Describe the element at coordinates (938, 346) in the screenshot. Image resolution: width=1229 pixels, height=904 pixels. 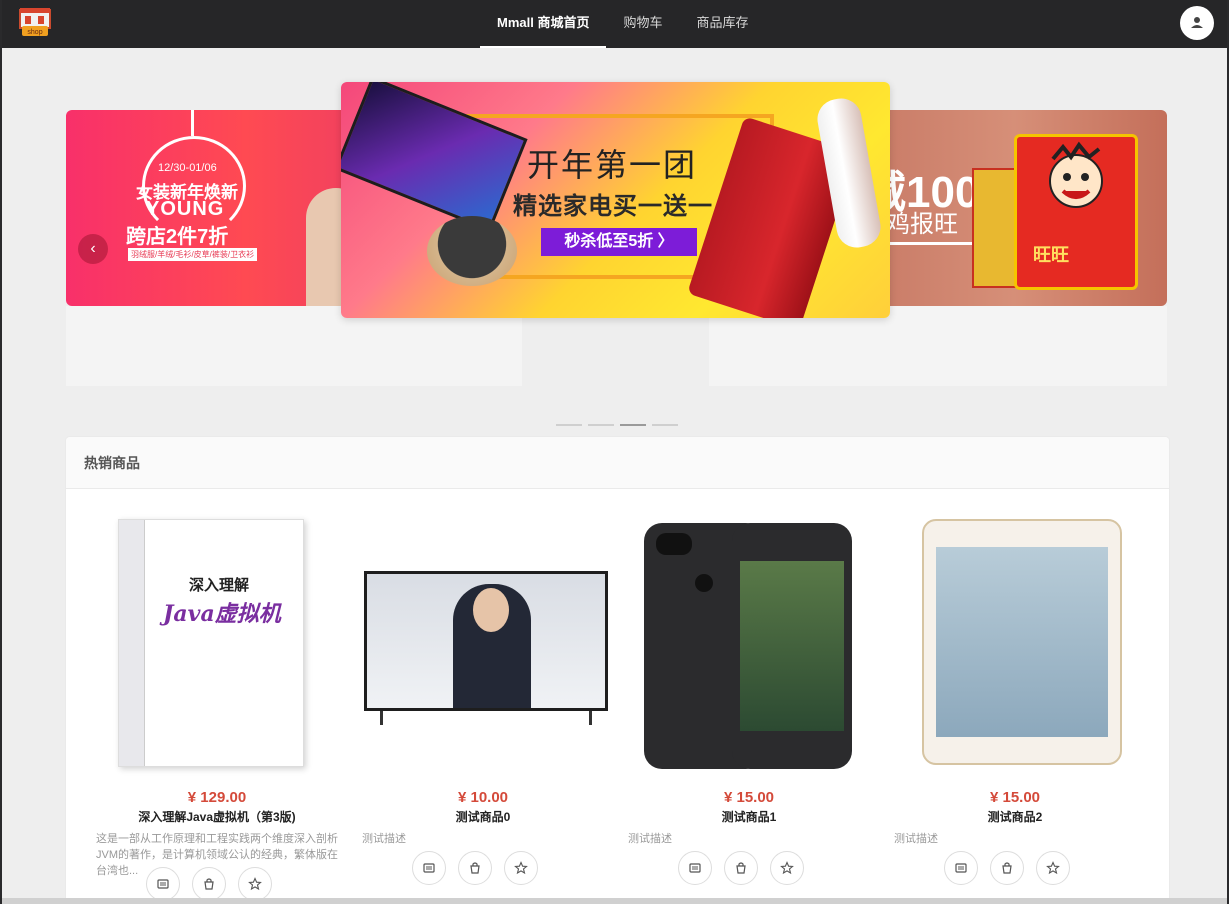
I see `carousel-backdrop-right` at that location.